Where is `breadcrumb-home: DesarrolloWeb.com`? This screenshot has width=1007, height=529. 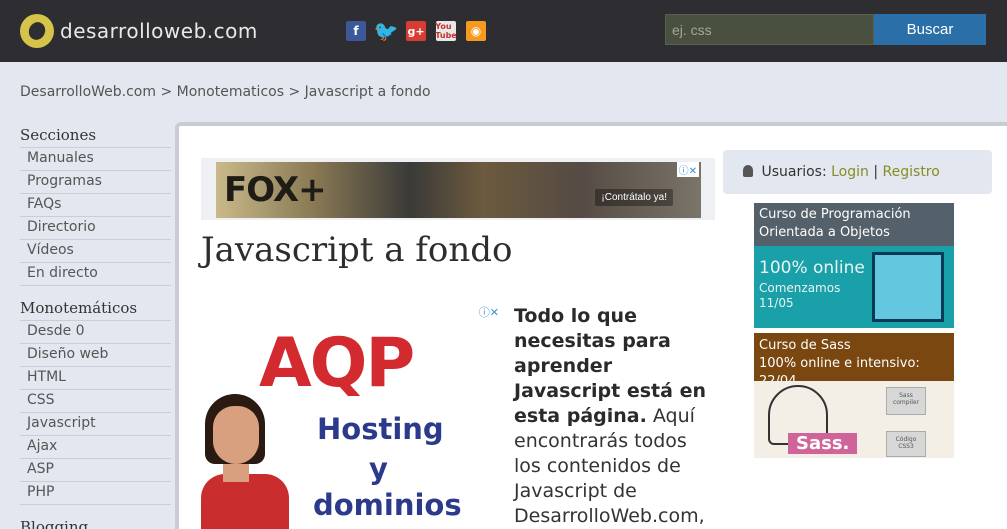 breadcrumb-home: DesarrolloWeb.com is located at coordinates (88, 92).